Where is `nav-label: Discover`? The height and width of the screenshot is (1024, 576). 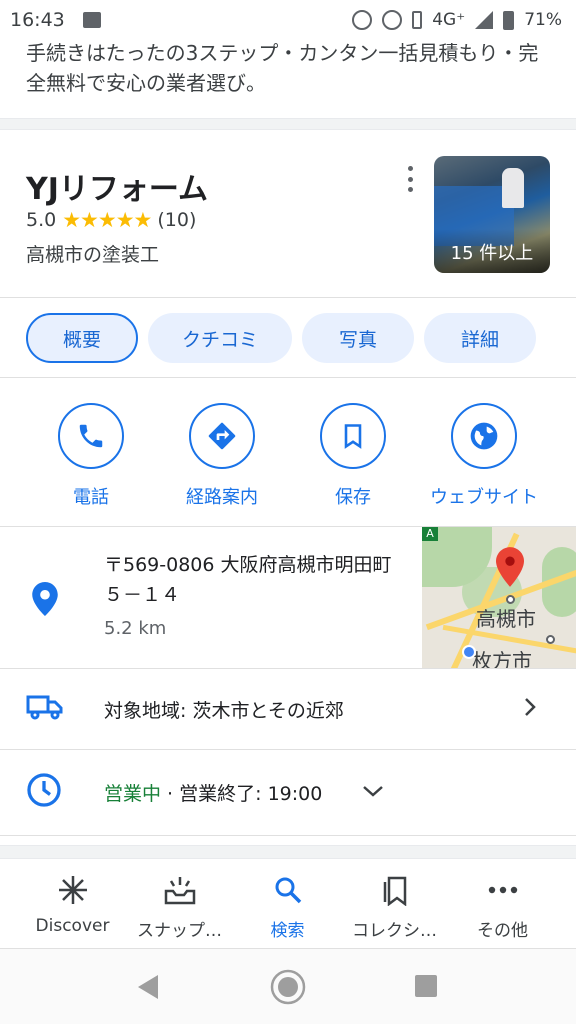
nav-label: Discover is located at coordinates (72, 926).